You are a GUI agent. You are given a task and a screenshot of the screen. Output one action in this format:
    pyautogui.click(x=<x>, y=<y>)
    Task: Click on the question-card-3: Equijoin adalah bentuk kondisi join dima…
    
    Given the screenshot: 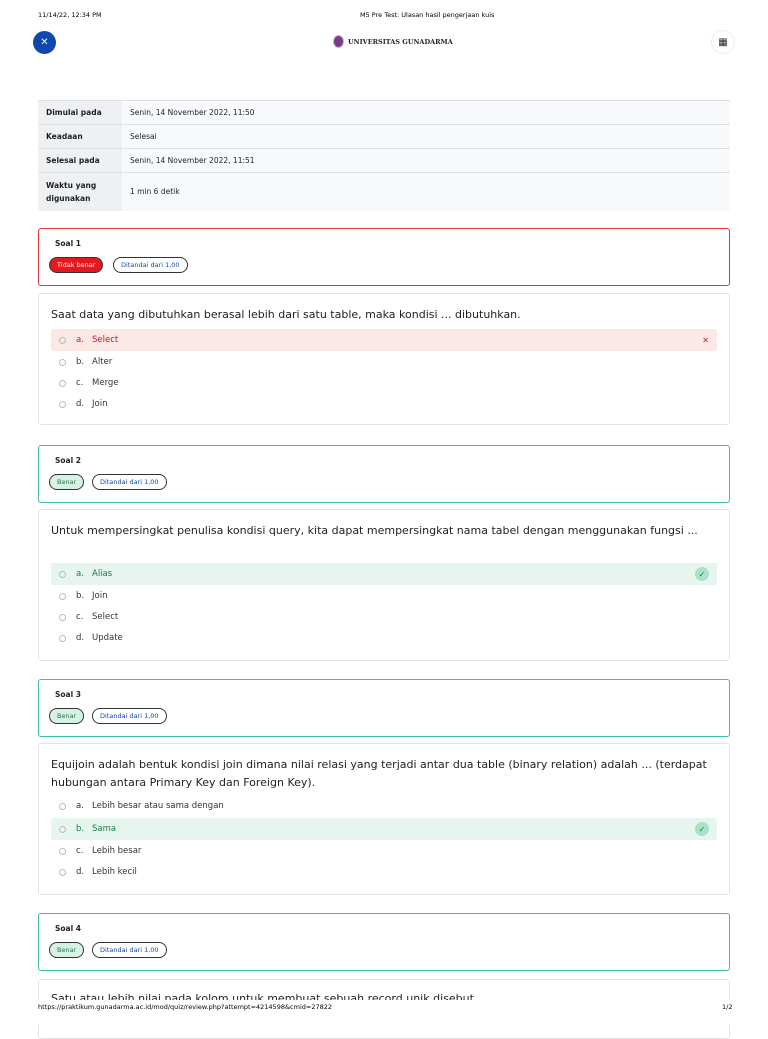 What is the action you would take?
    pyautogui.click(x=384, y=819)
    